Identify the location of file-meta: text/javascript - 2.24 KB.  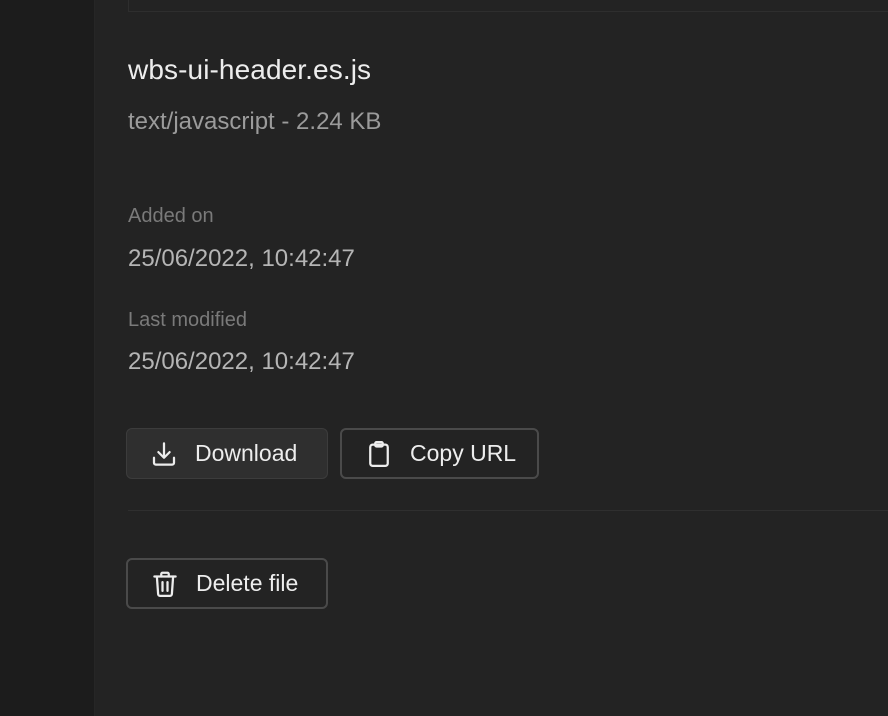
(255, 121).